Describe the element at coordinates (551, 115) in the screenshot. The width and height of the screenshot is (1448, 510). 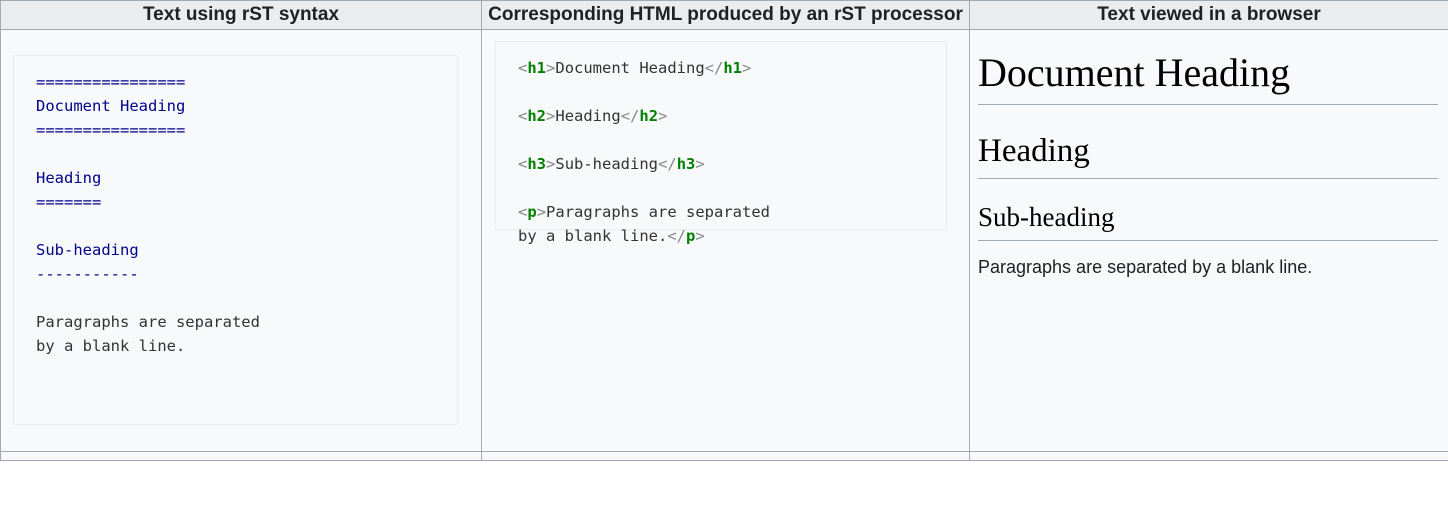
I see `h2-open-bracket-close: >` at that location.